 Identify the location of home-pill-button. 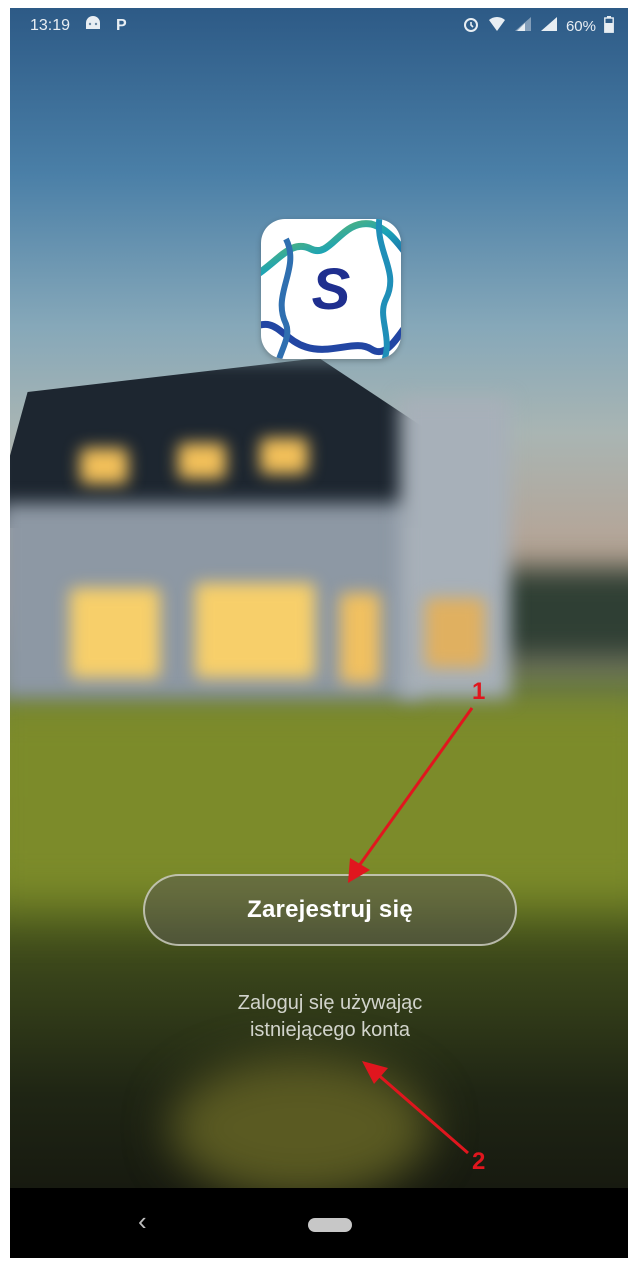
(330, 1225).